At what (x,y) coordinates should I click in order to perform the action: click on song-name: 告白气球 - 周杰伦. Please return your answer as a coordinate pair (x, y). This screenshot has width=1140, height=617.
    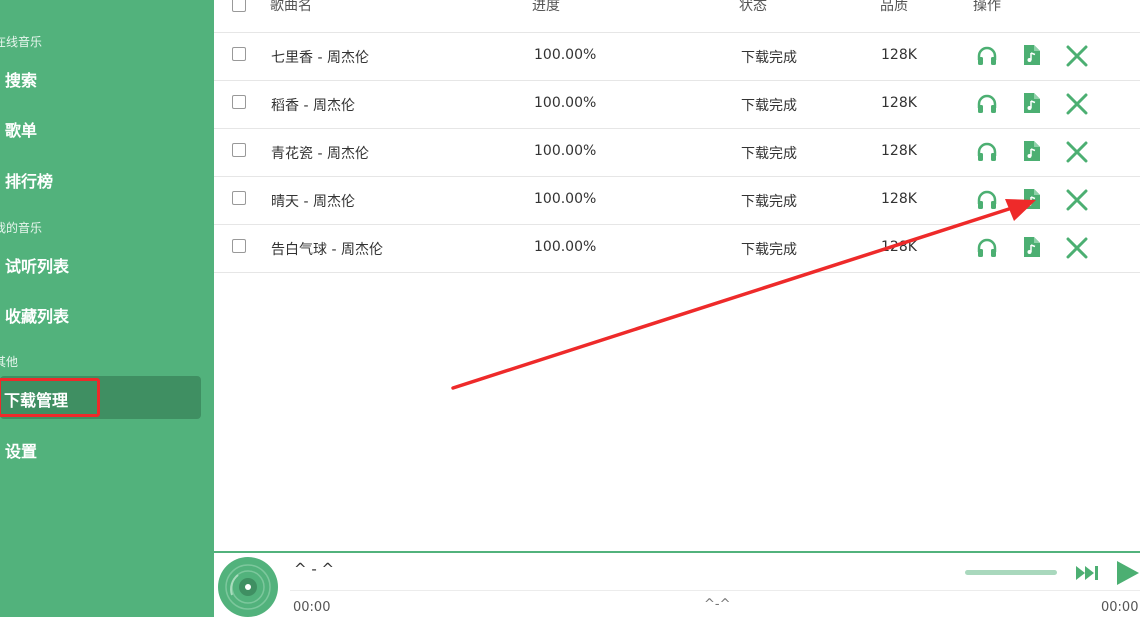
    Looking at the image, I should click on (327, 250).